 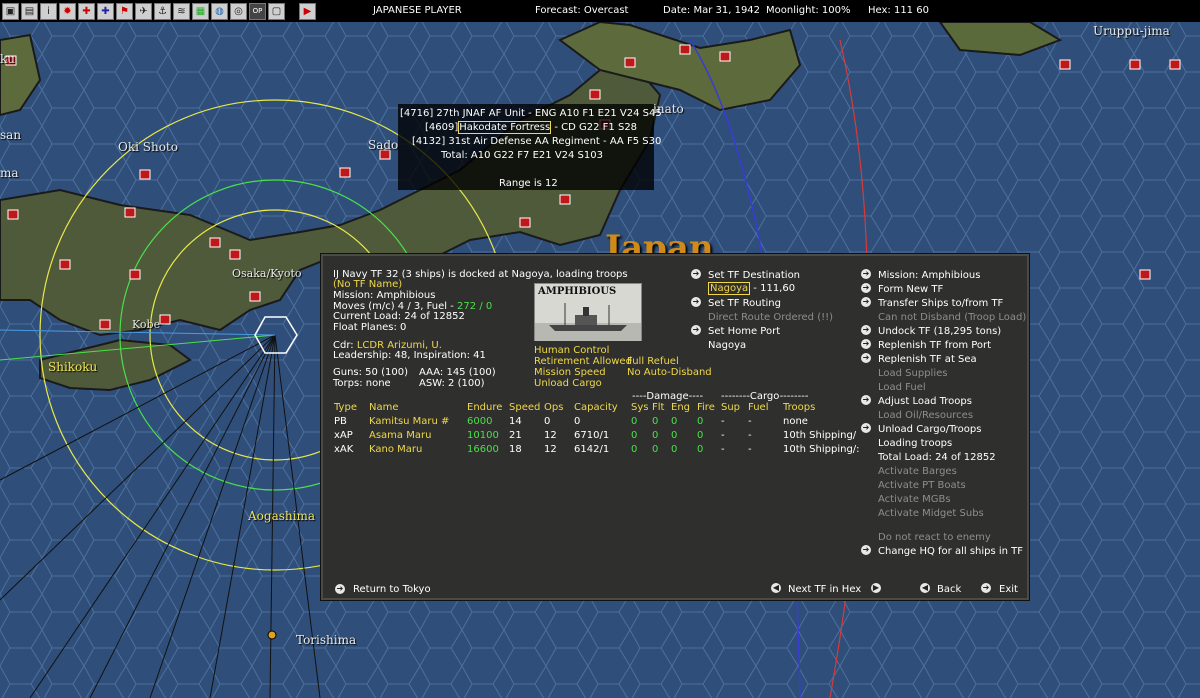 What do you see at coordinates (148, 147) in the screenshot?
I see `label-oki-shoto: Oki Shoto` at bounding box center [148, 147].